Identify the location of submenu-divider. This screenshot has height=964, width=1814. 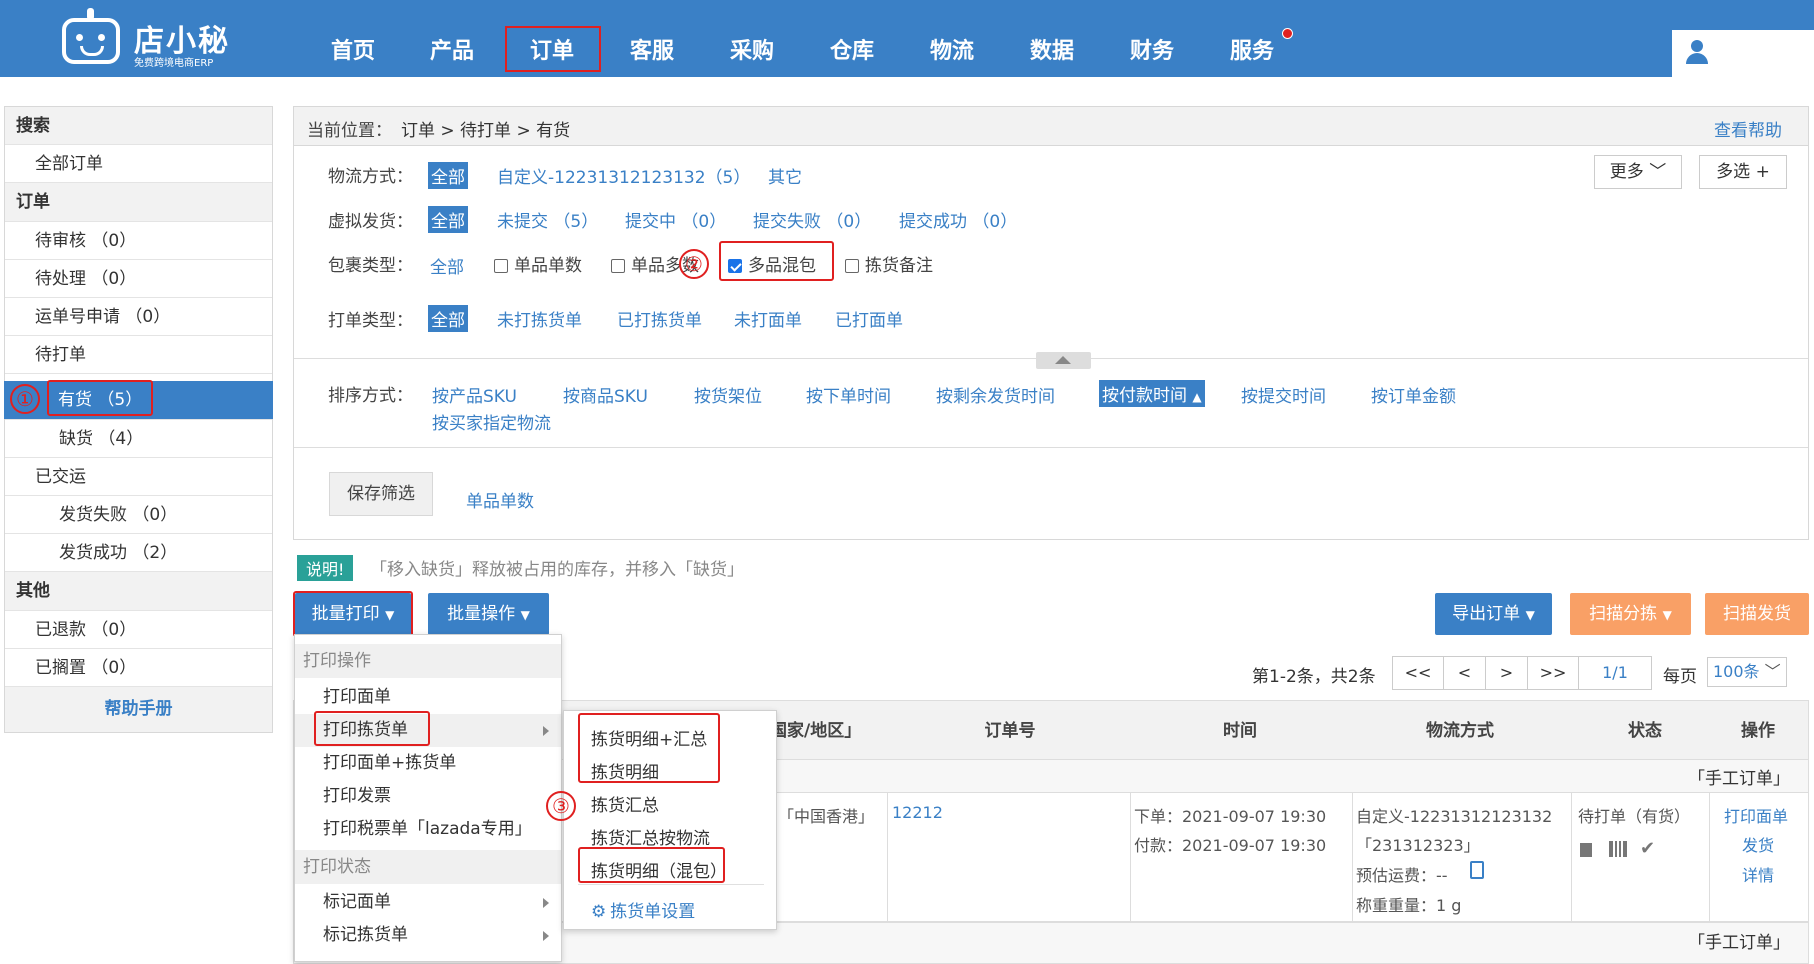
(671, 884).